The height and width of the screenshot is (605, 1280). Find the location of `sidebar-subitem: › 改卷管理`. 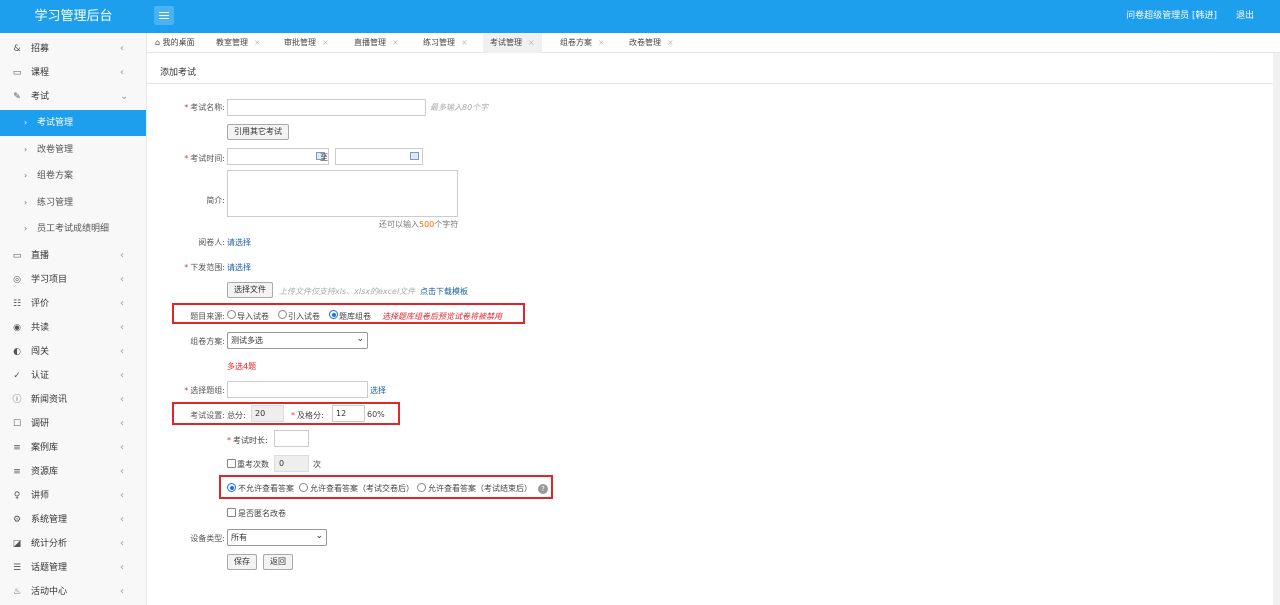

sidebar-subitem: › 改卷管理 is located at coordinates (73, 150).